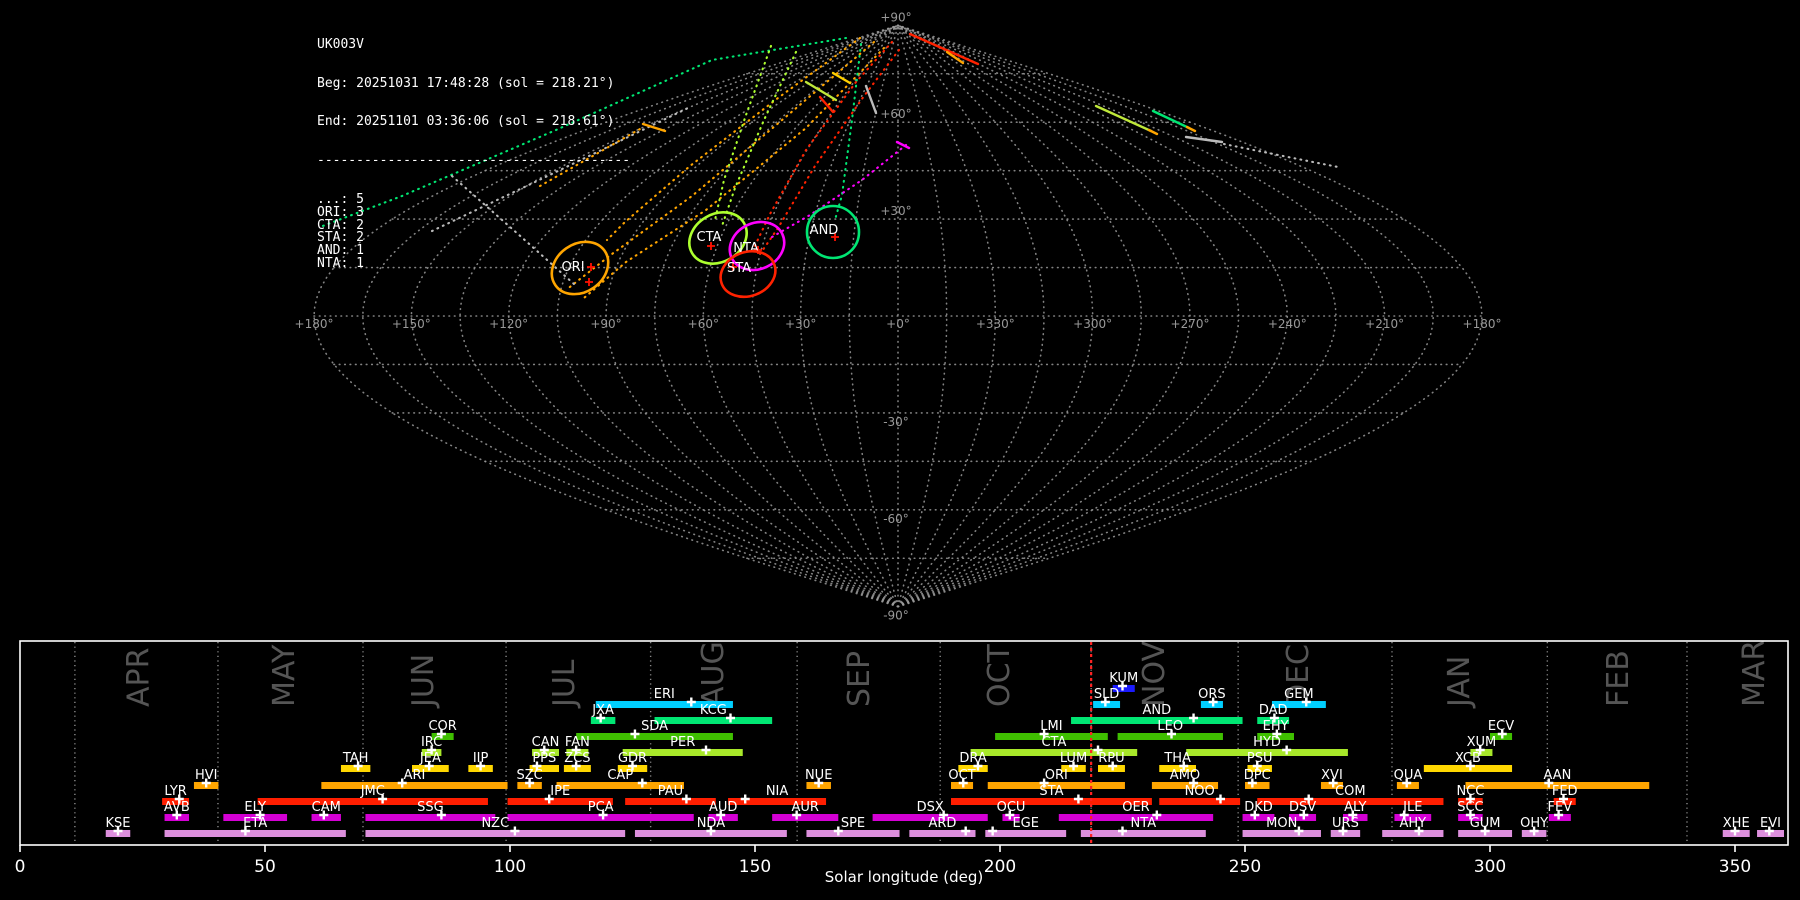 This screenshot has width=1800, height=900. I want to click on shower-label: ZCS, so click(577, 758).